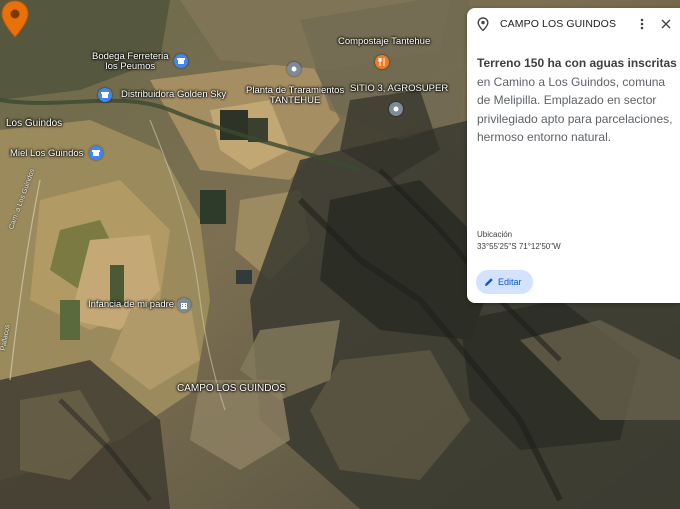 Image resolution: width=680 pixels, height=509 pixels. I want to click on location-label: Ubicación, so click(495, 234).